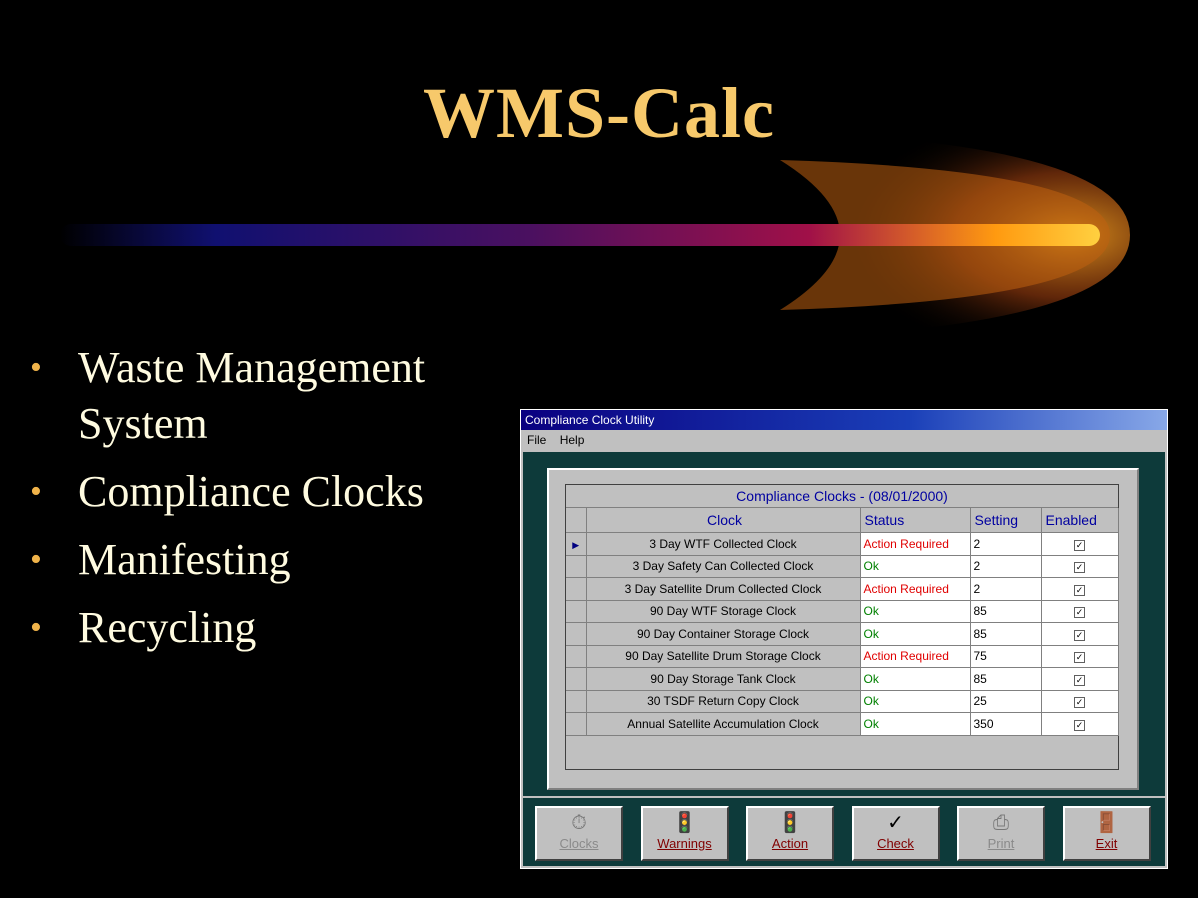  Describe the element at coordinates (579, 823) in the screenshot. I see `stopwatch-icon: ⏱` at that location.